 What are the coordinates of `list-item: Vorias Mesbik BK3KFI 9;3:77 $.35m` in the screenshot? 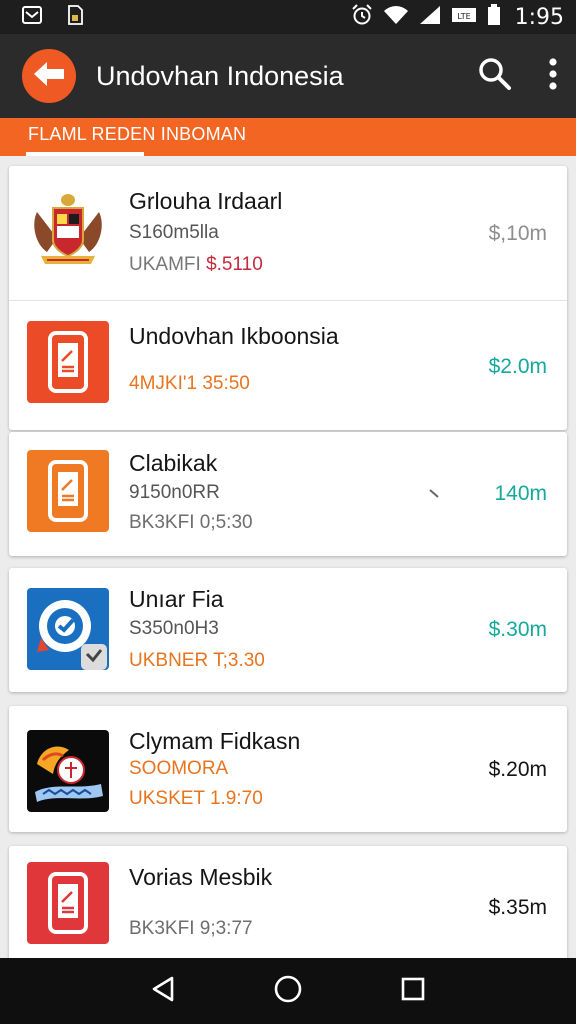 It's located at (288, 902).